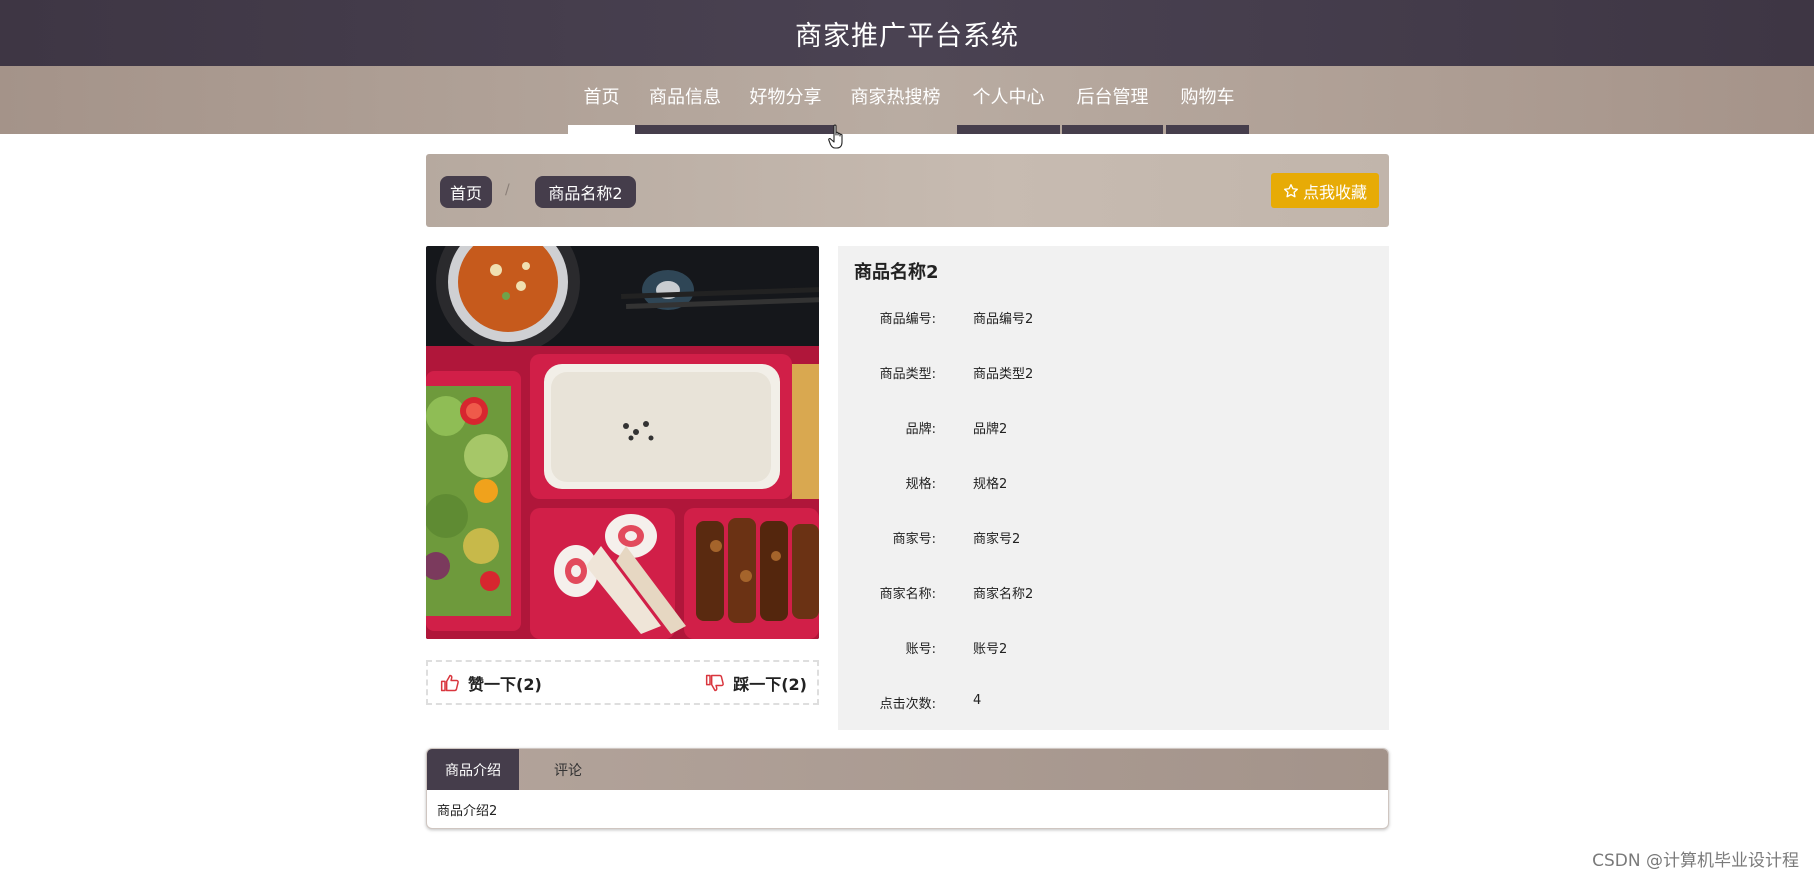 The image size is (1814, 876). What do you see at coordinates (585, 192) in the screenshot?
I see `breadcrumb-current: 商品名称2` at bounding box center [585, 192].